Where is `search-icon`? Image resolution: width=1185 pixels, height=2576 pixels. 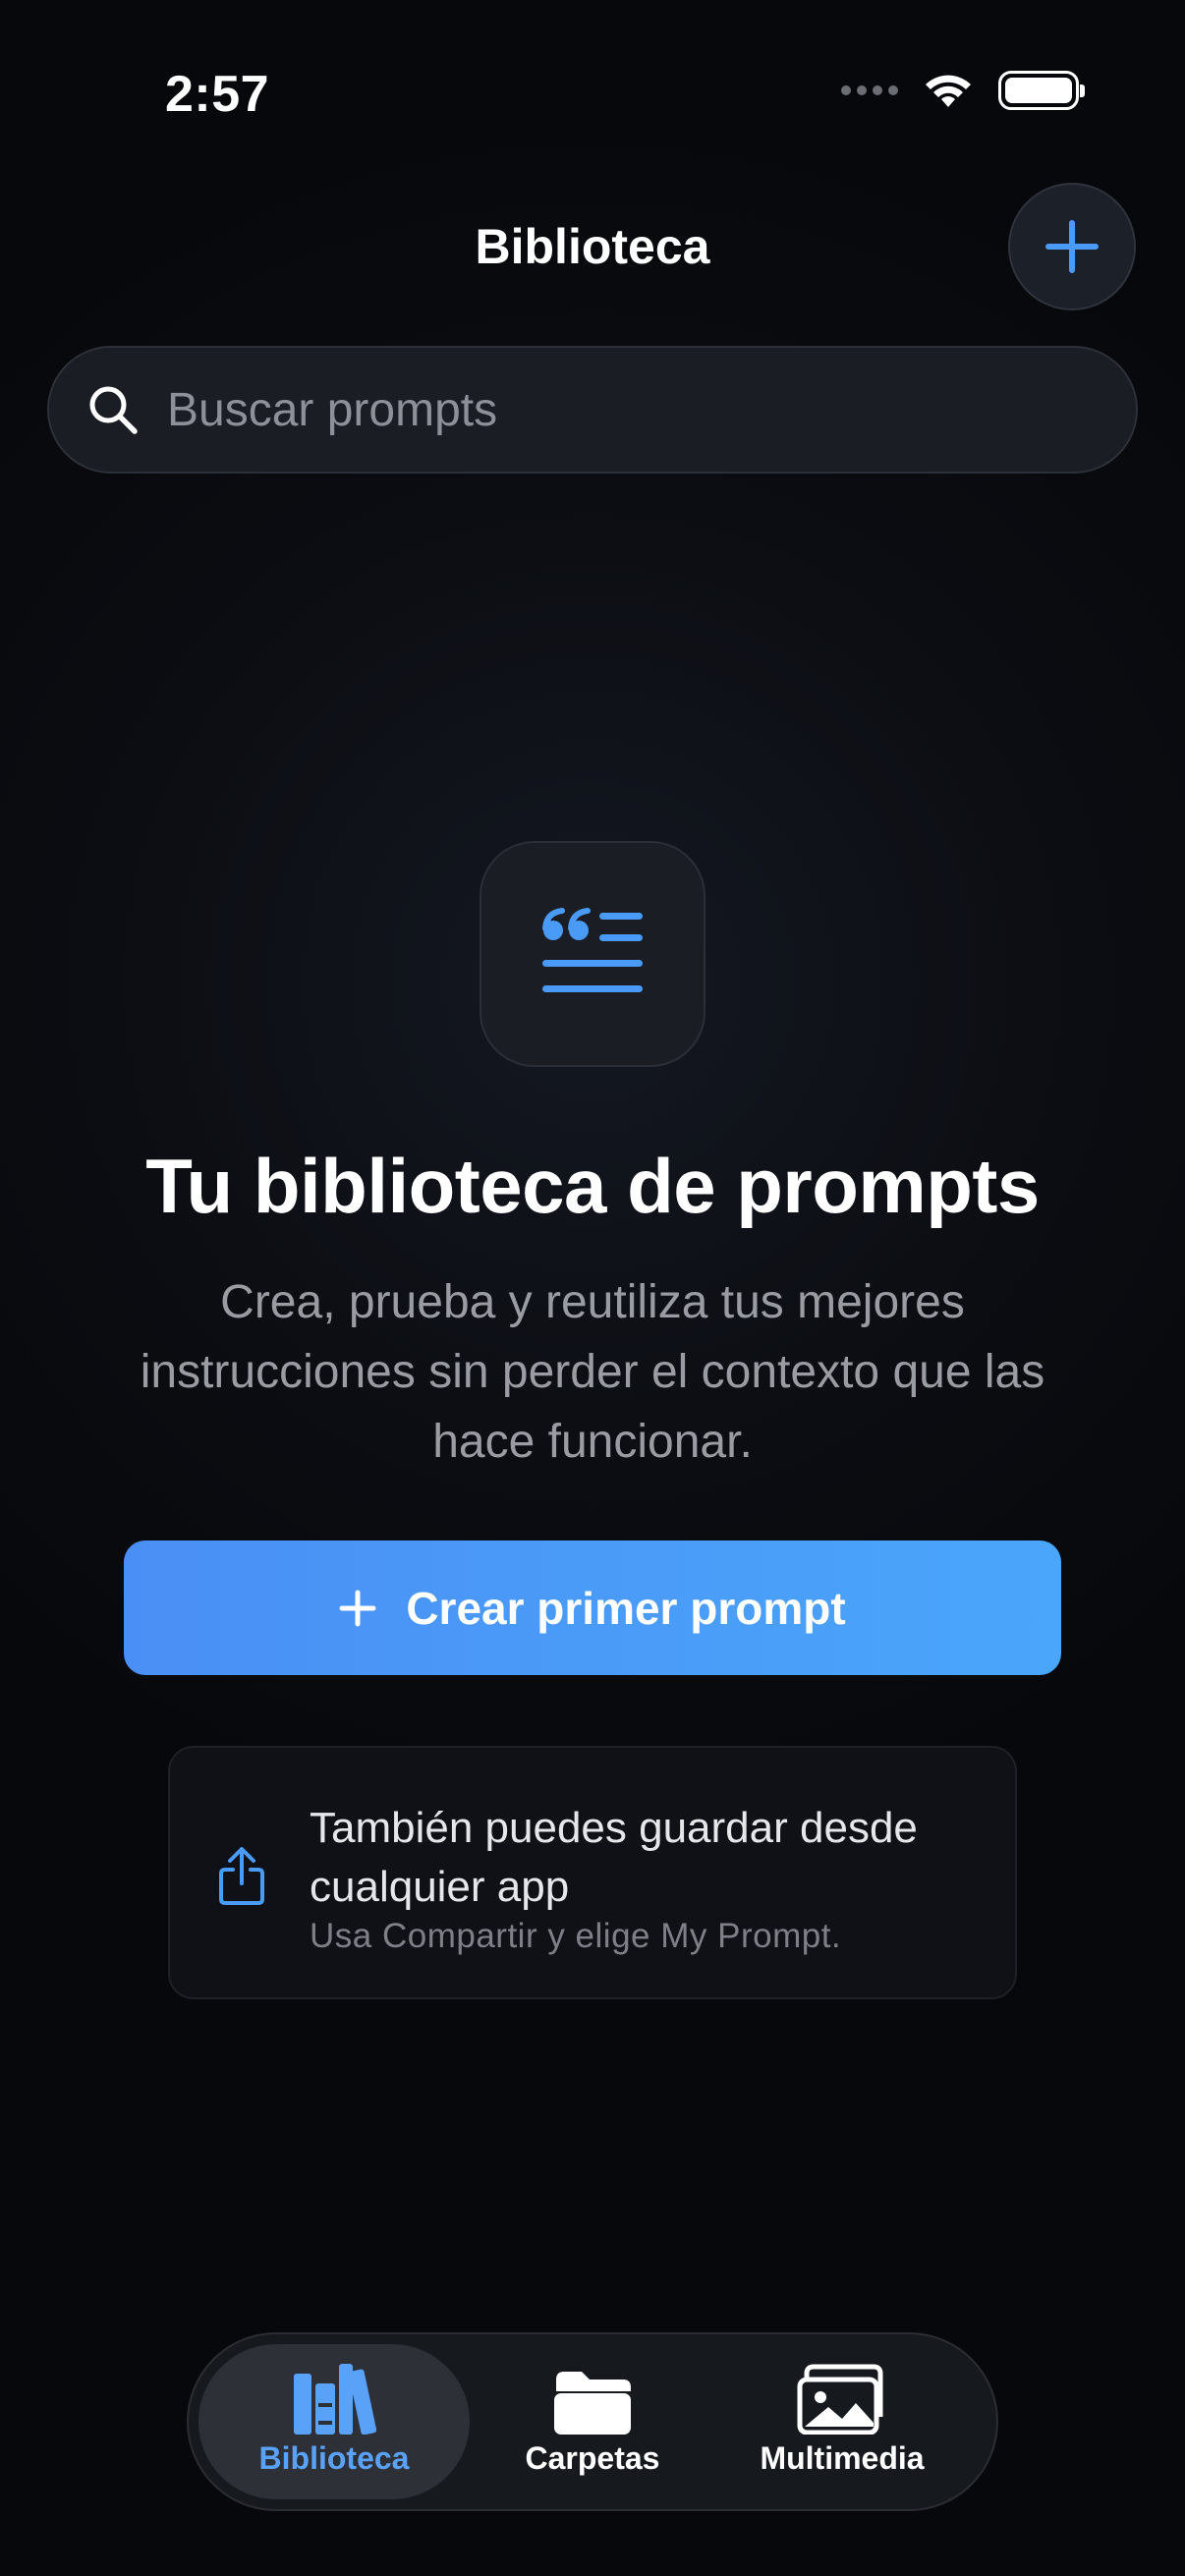
search-icon is located at coordinates (114, 410).